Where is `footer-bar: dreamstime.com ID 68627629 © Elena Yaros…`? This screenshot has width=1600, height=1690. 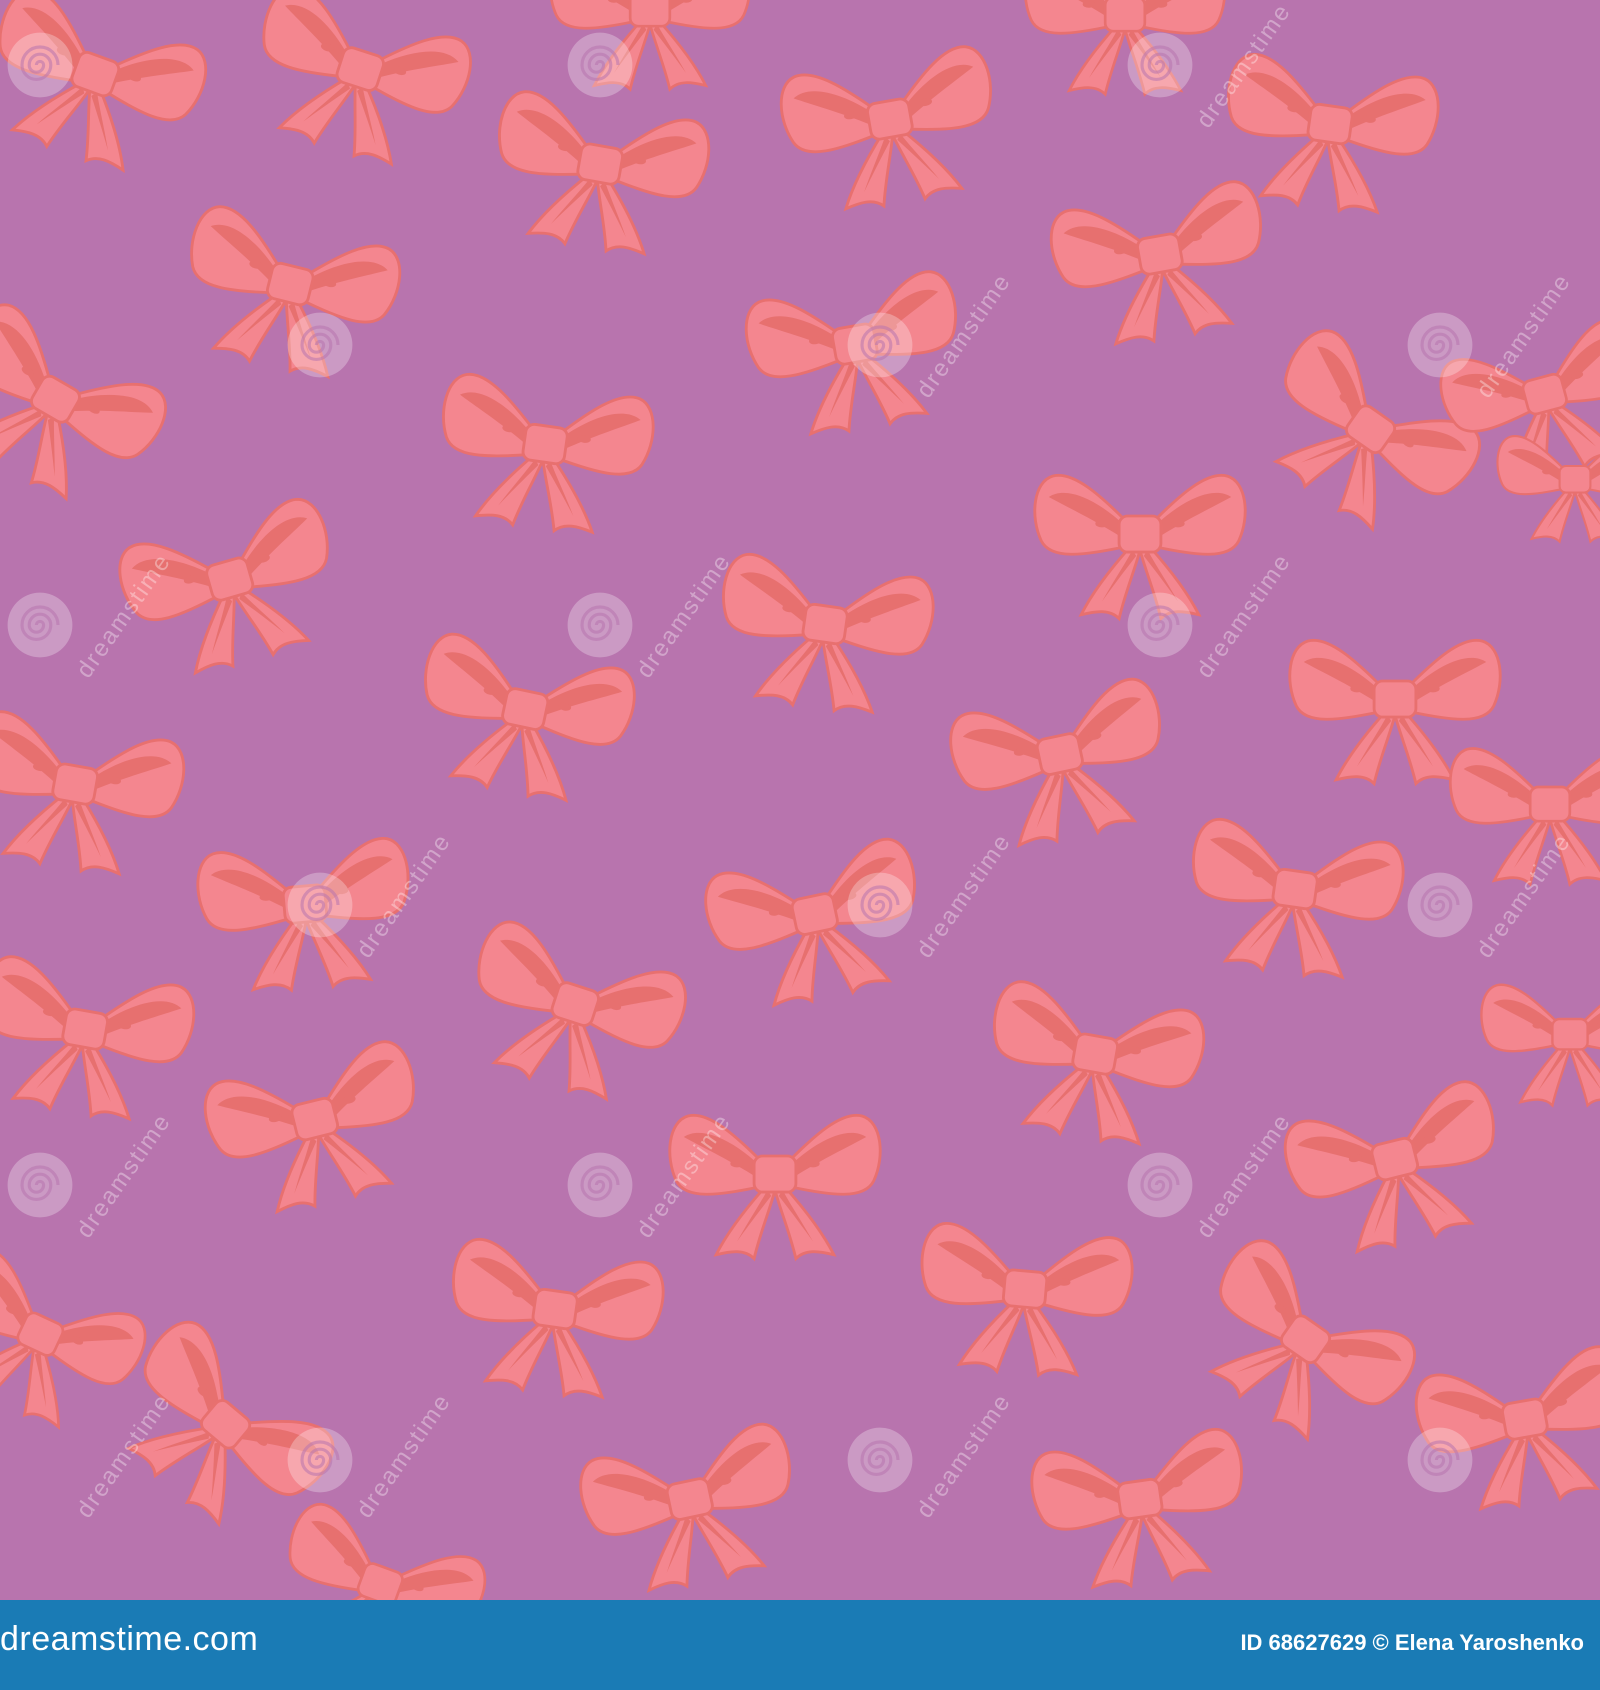
footer-bar: dreamstime.com ID 68627629 © Elena Yaros… is located at coordinates (800, 1645).